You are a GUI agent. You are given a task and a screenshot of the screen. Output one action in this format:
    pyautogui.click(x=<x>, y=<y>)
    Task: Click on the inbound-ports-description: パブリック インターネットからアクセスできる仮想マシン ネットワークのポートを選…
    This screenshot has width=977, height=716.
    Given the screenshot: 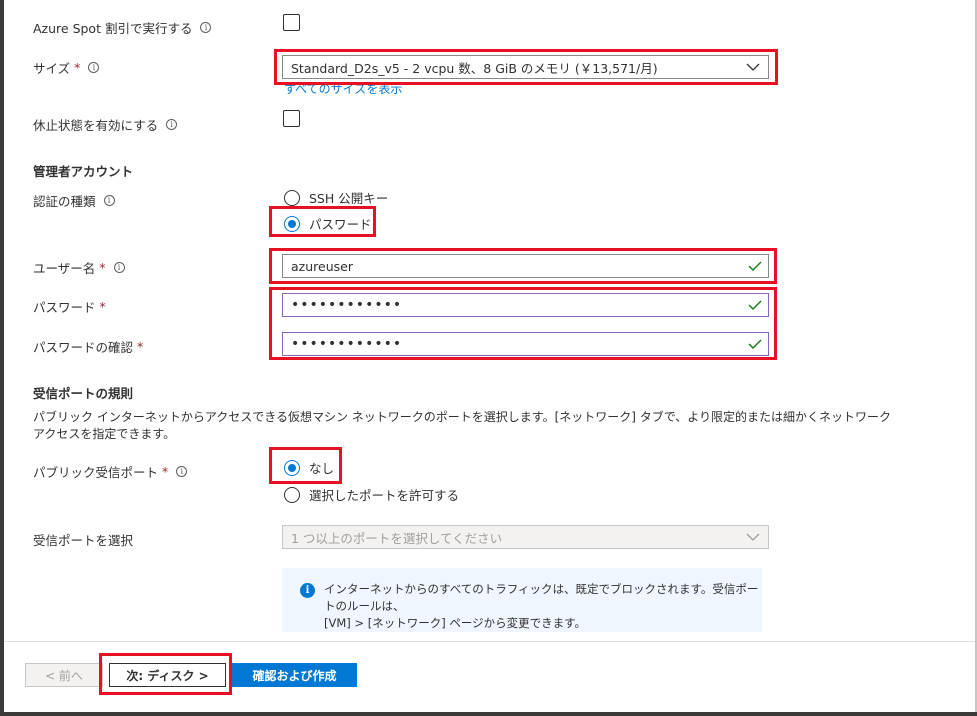 What is the action you would take?
    pyautogui.click(x=462, y=426)
    